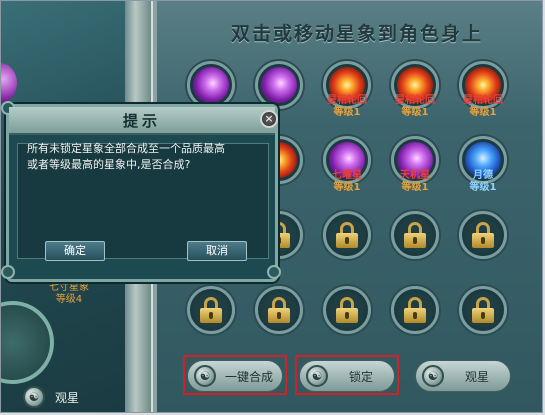 This screenshot has height=415, width=545. What do you see at coordinates (269, 119) in the screenshot?
I see `close-icon: ×` at bounding box center [269, 119].